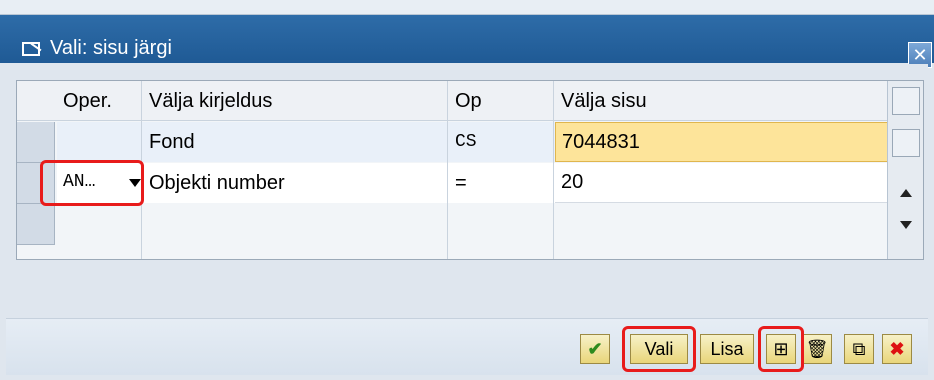 This screenshot has height=380, width=934. Describe the element at coordinates (31, 49) in the screenshot. I see `dialog-icon` at that location.